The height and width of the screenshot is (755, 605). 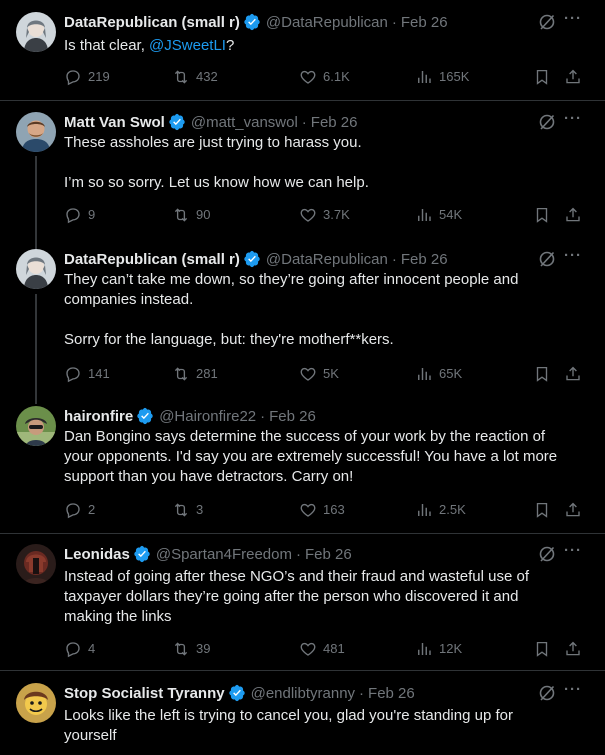 I want to click on like-button: 481, so click(x=322, y=649).